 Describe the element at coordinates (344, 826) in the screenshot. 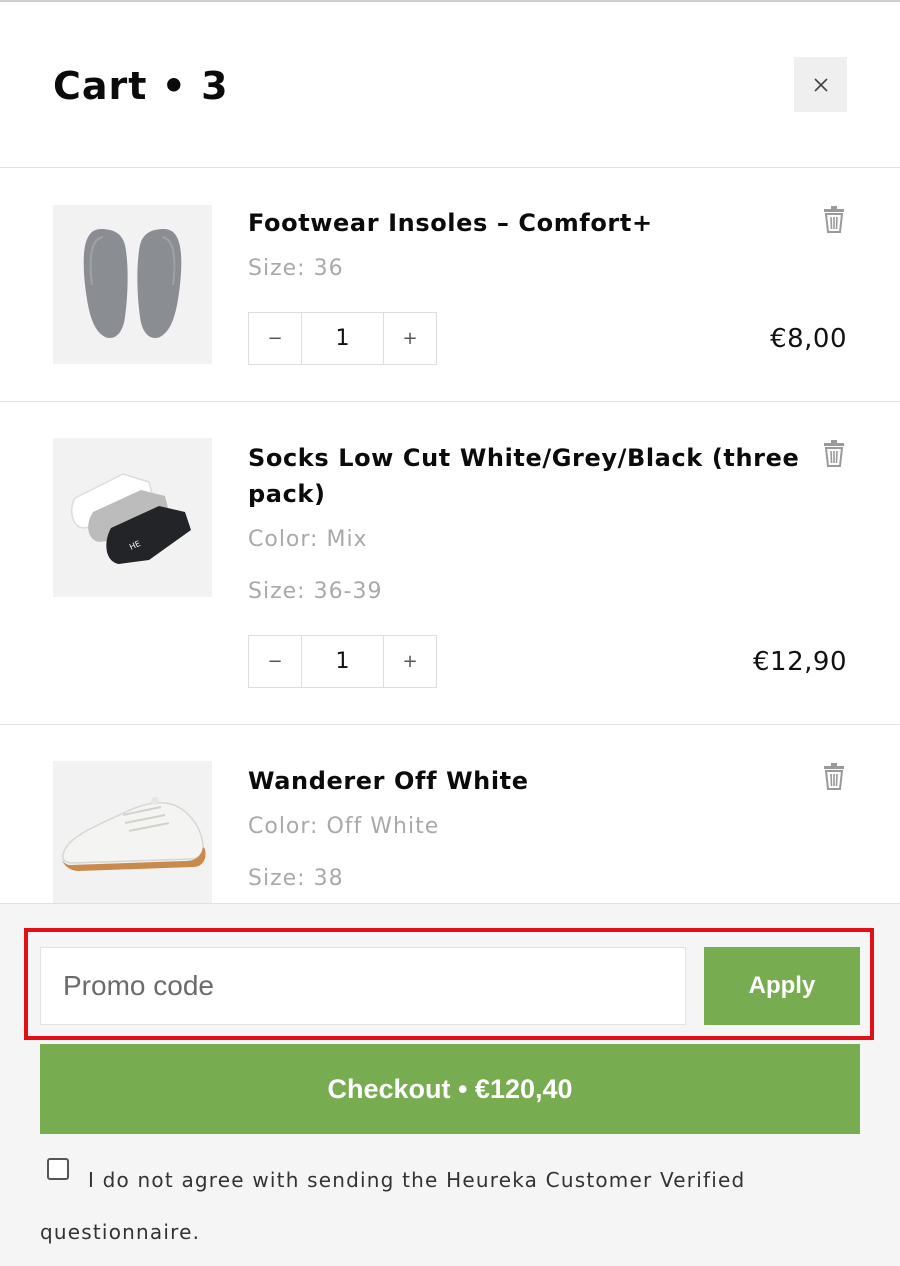

I see `item-color: Color: Off White` at that location.